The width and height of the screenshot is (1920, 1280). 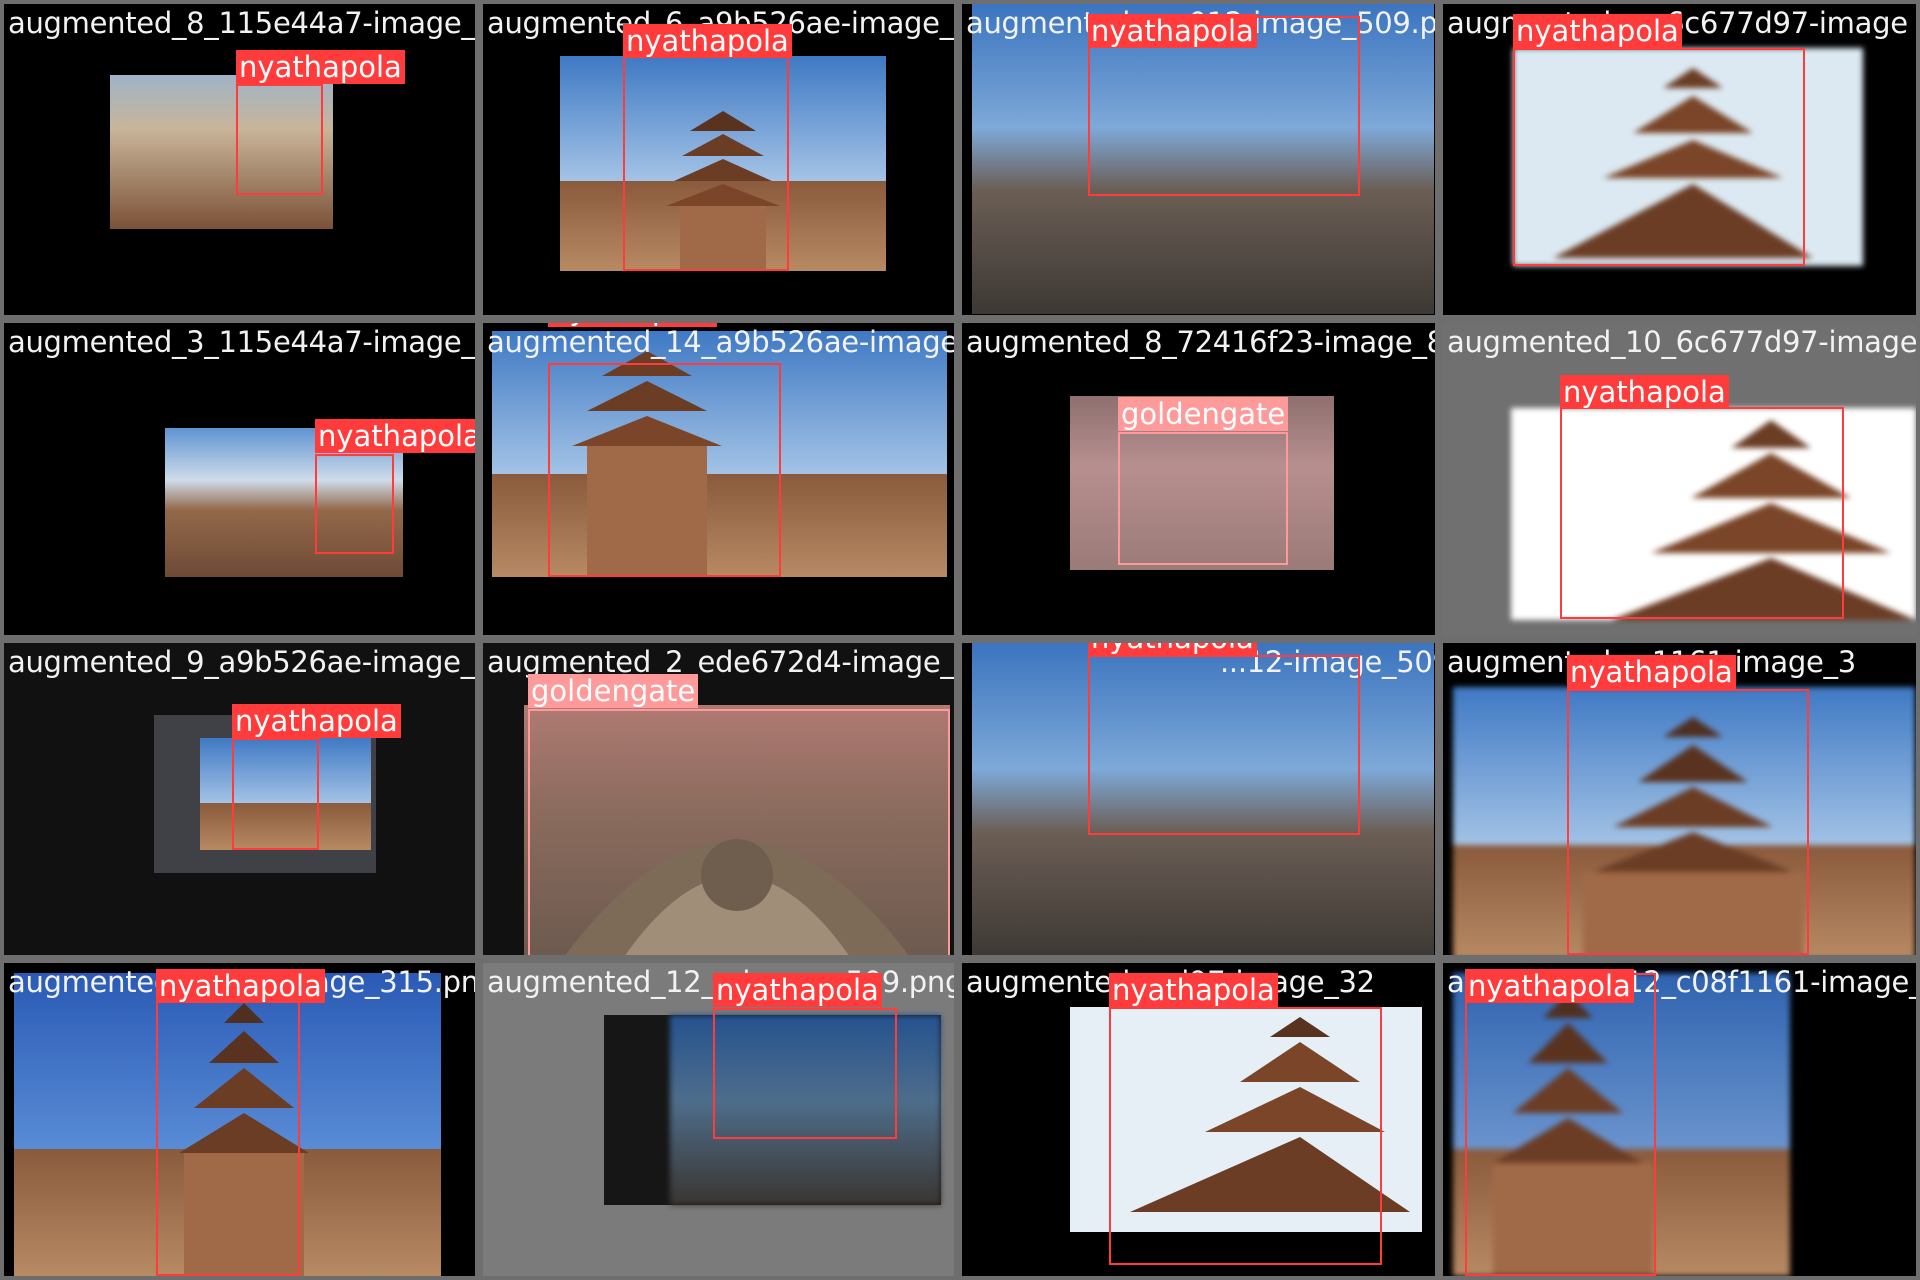 I want to click on file-name: augmented_8_72416f23-image_89.png, so click(x=1202, y=342).